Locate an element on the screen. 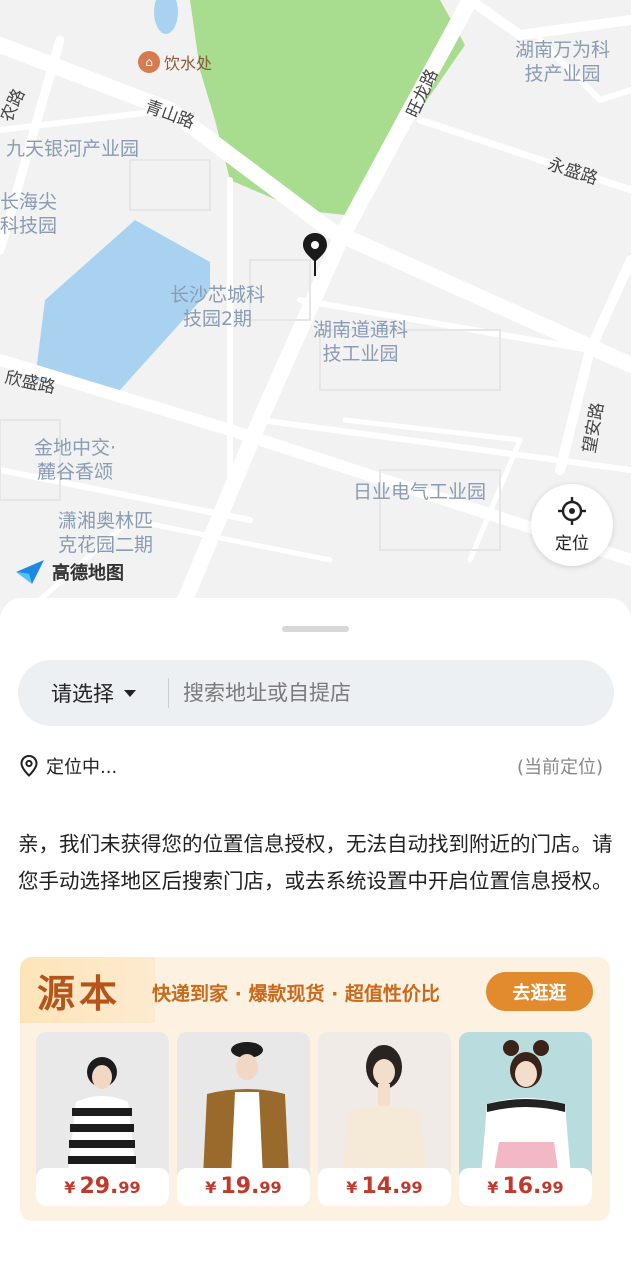  product-price: ¥ 16. 99 is located at coordinates (525, 1187).